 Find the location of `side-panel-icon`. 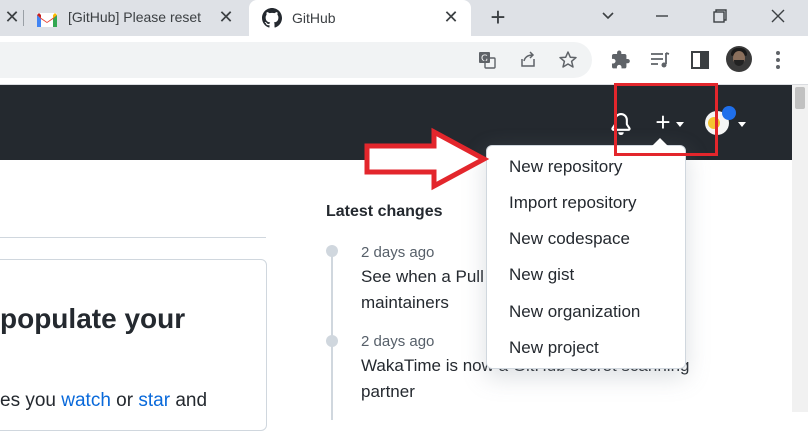

side-panel-icon is located at coordinates (700, 60).